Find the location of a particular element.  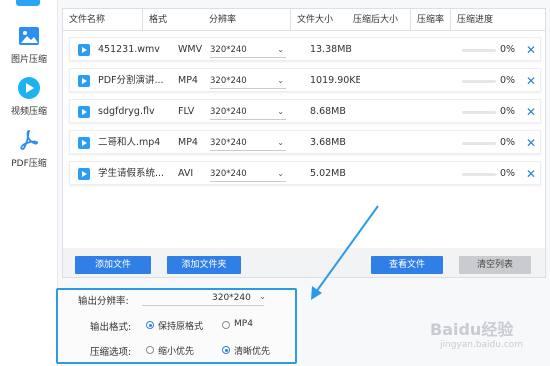

output-resolution-value: 320*240 is located at coordinates (231, 298).